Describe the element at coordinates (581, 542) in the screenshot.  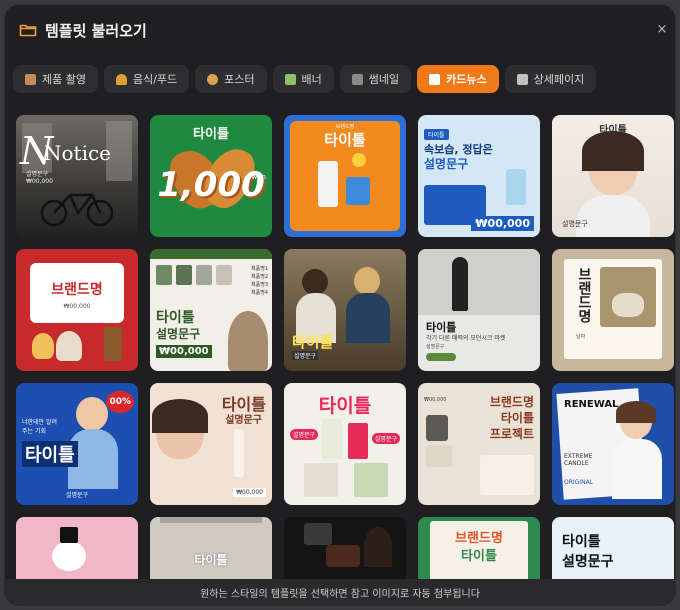
I see `blue-title1: 타이틀` at that location.